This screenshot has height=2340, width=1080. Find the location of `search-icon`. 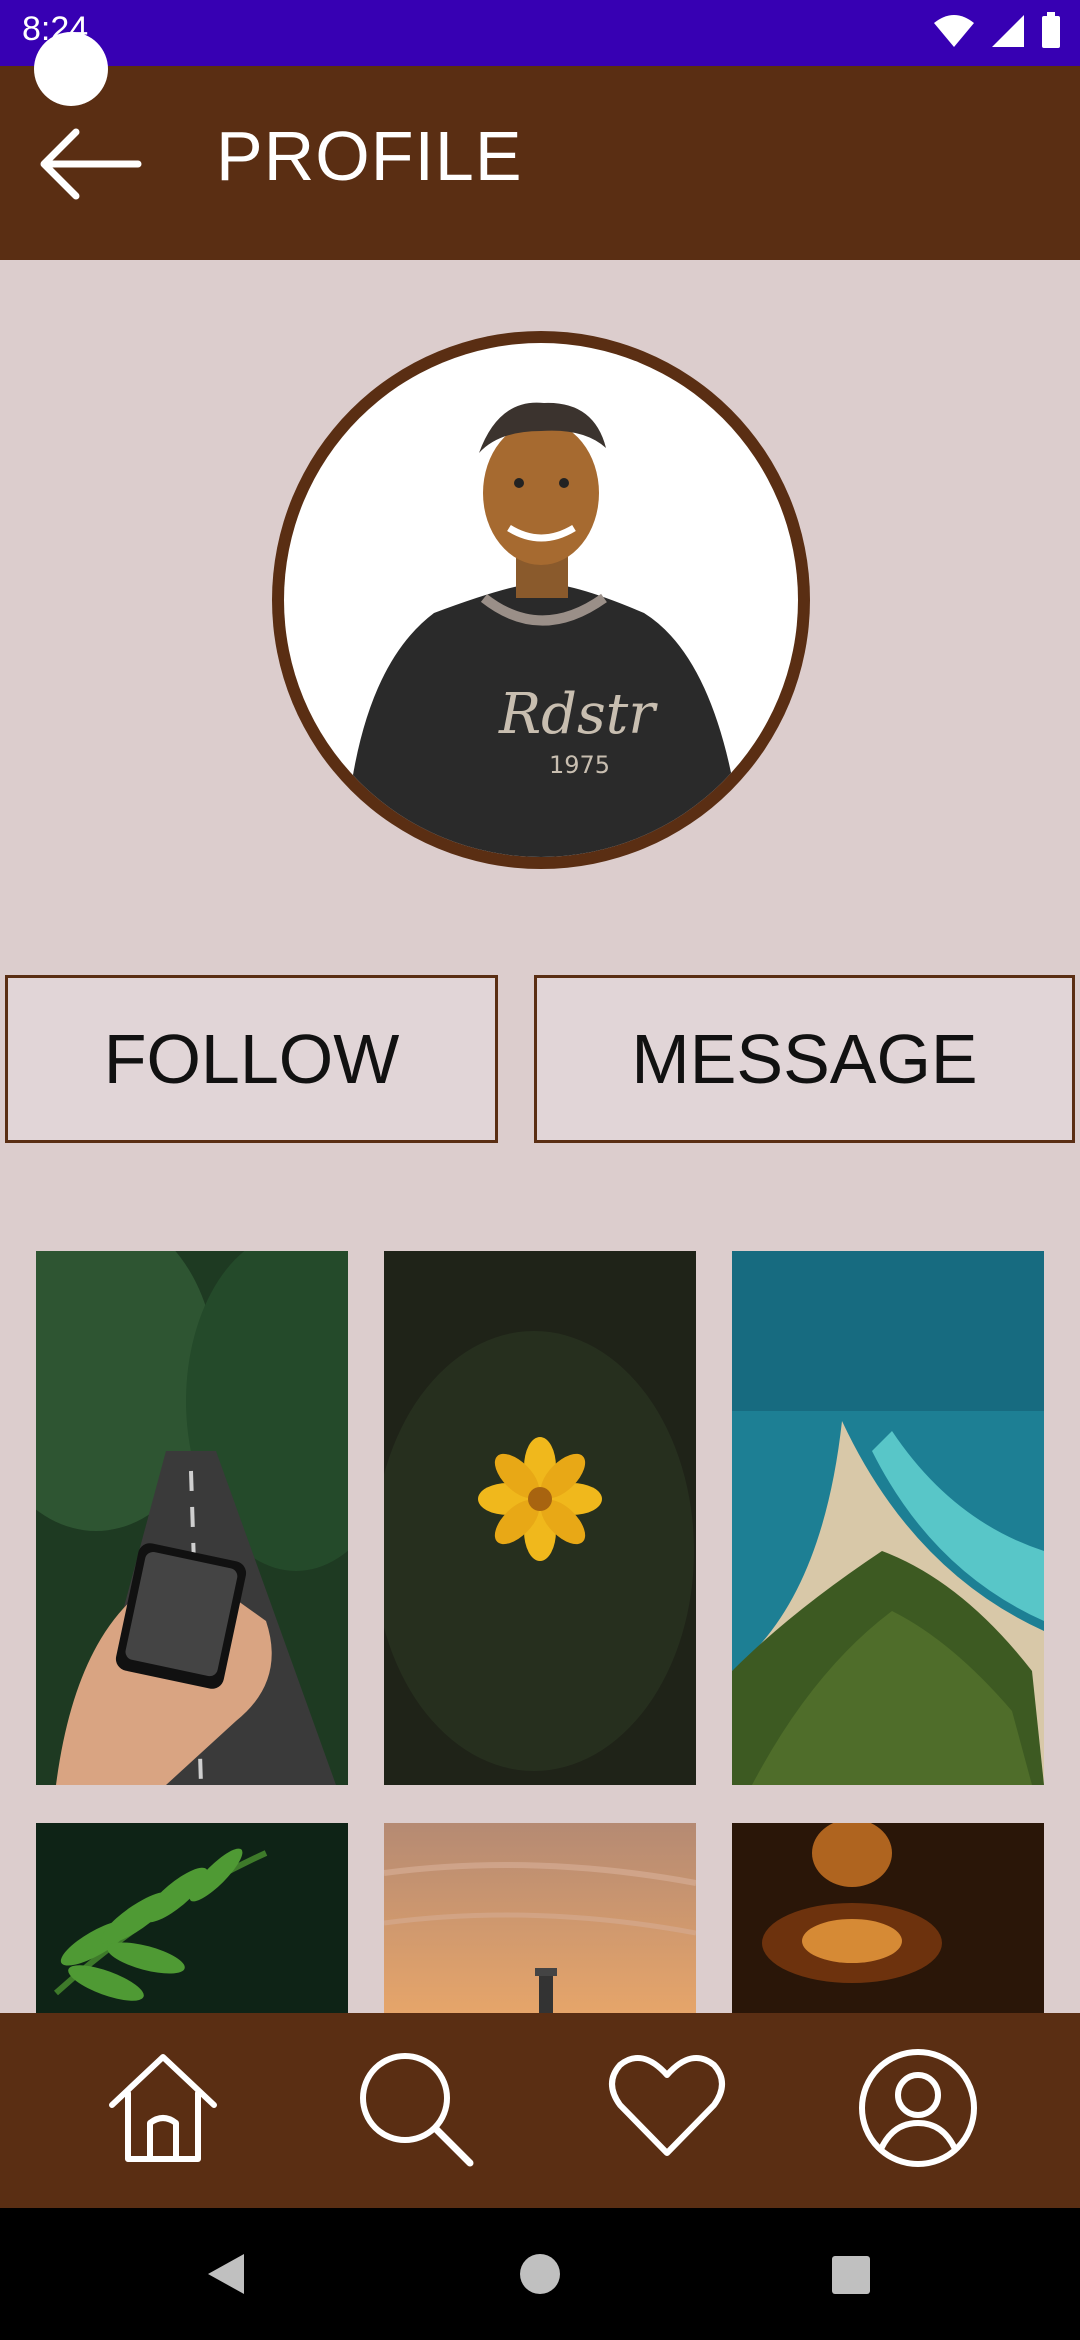

search-icon is located at coordinates (415, 2108).